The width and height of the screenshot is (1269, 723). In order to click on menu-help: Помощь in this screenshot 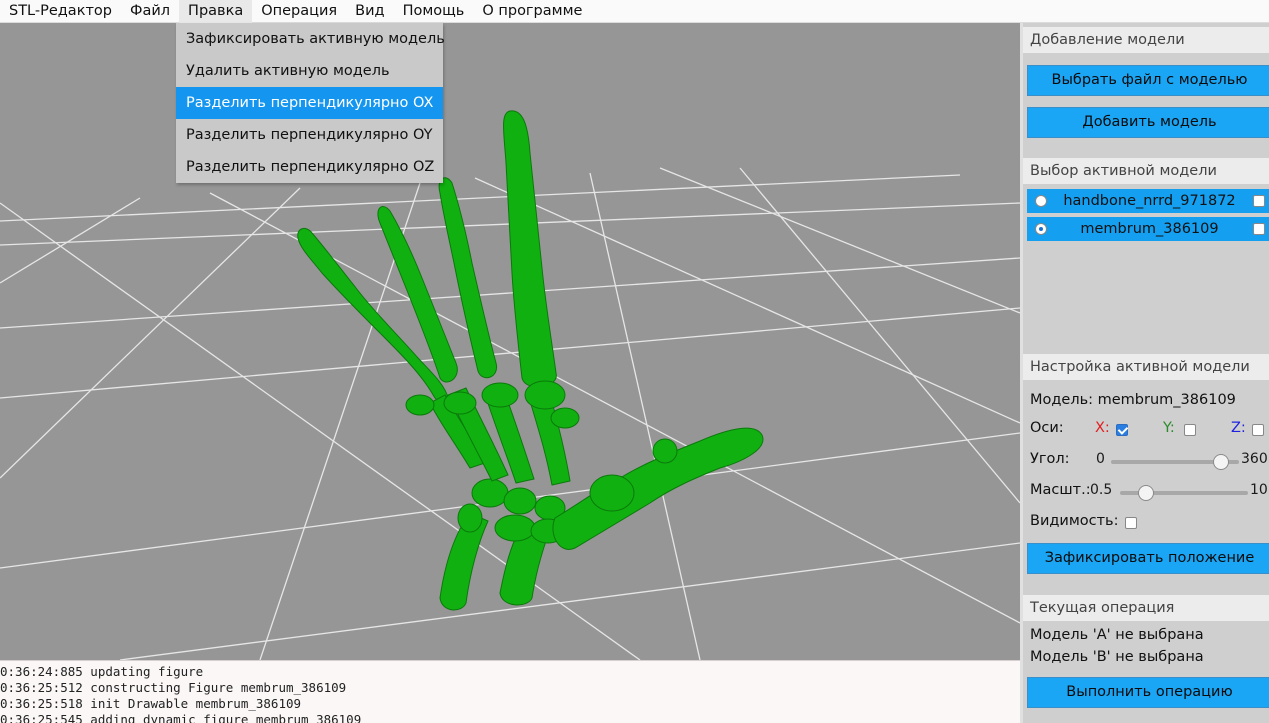, I will do `click(434, 11)`.